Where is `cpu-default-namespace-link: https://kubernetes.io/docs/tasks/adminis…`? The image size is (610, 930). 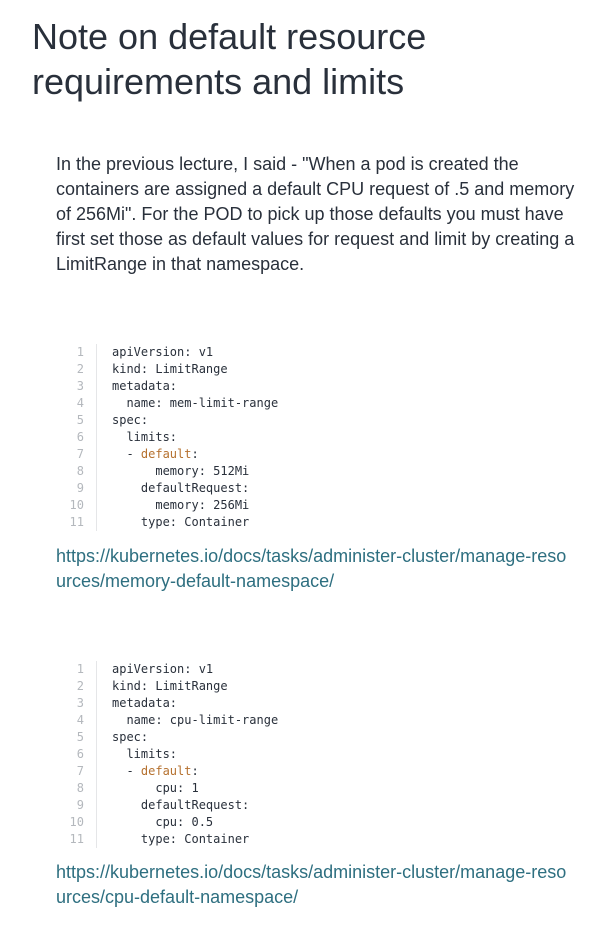
cpu-default-namespace-link: https://kubernetes.io/docs/tasks/adminis… is located at coordinates (316, 885).